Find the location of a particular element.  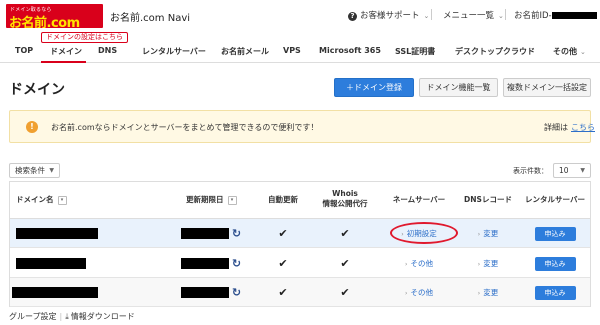

user-id-menu: お名前ID- is located at coordinates (555, 15).